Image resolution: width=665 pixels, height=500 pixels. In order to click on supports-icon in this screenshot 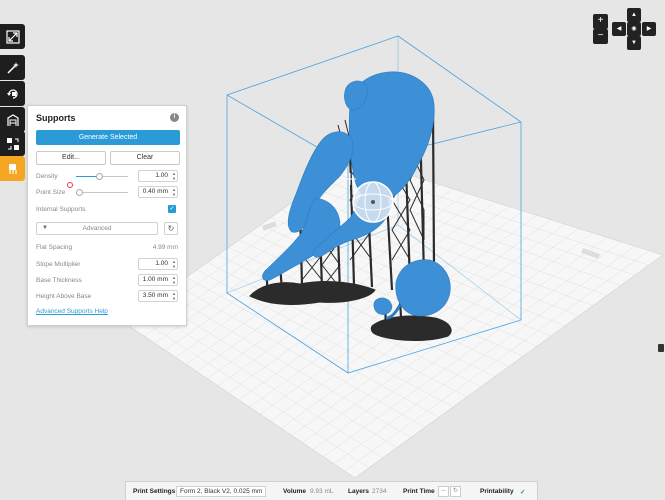, I will do `click(12, 119)`.